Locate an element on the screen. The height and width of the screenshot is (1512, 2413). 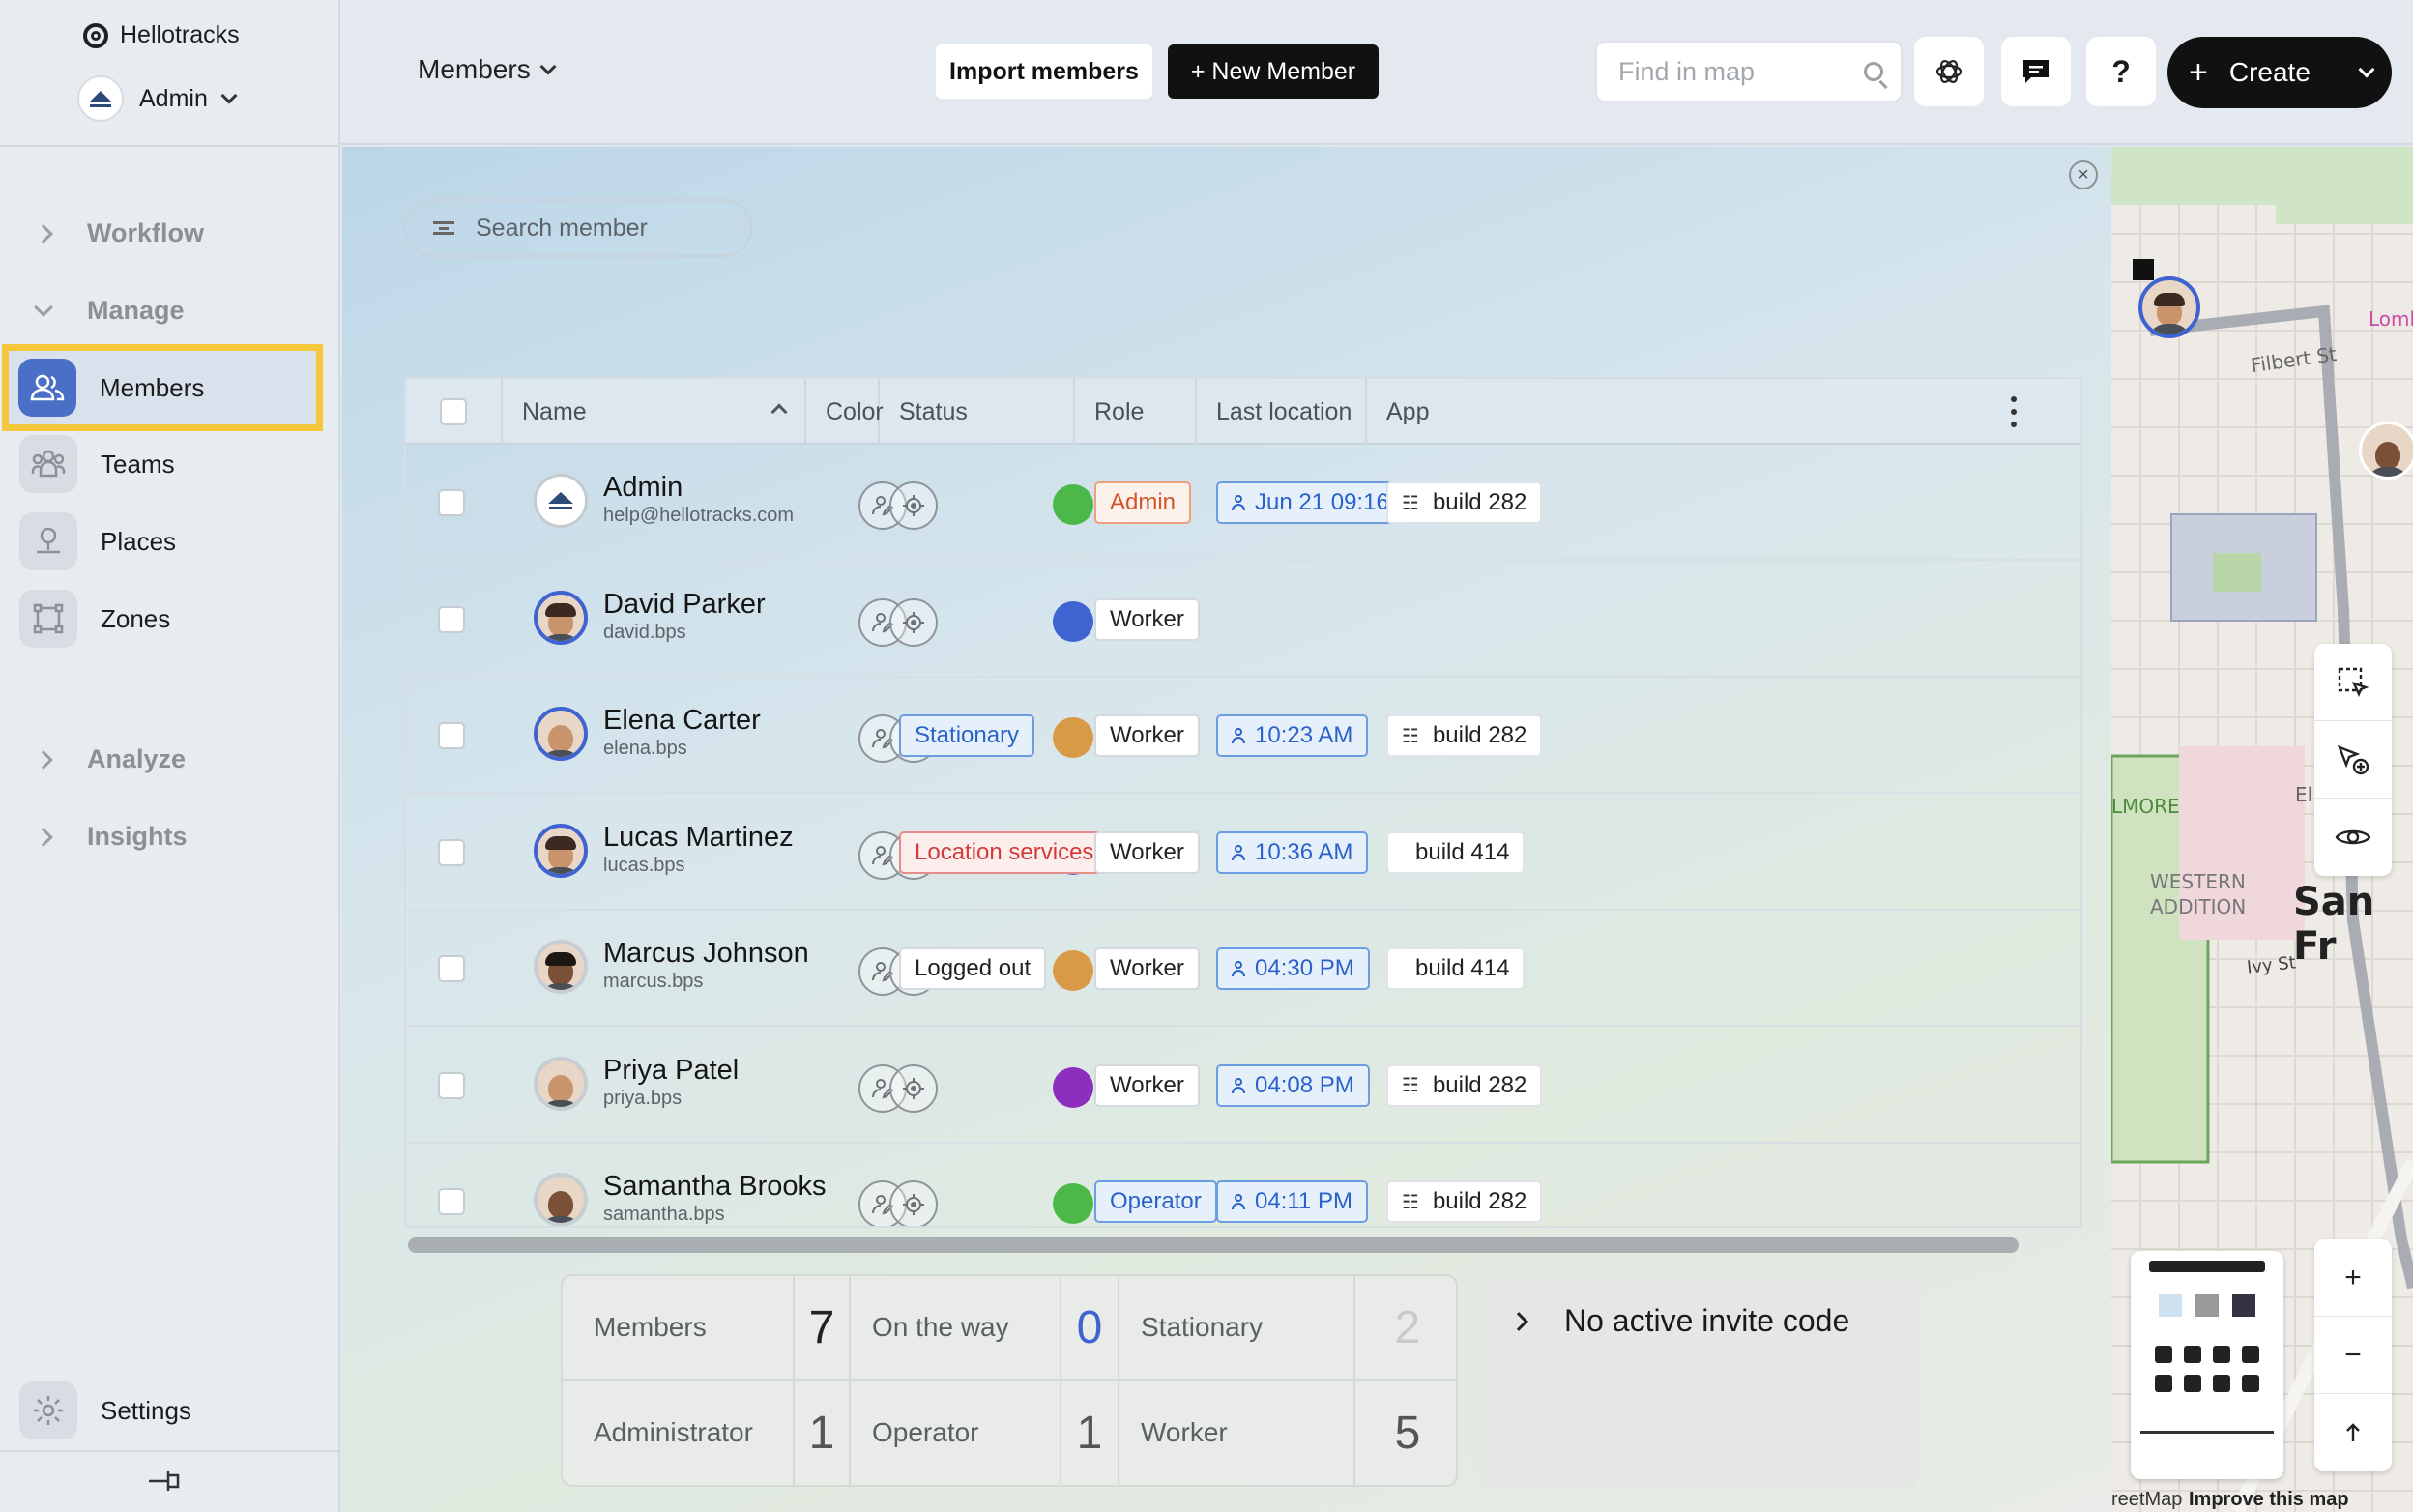
app-version-badge: build 414 is located at coordinates (1456, 852).